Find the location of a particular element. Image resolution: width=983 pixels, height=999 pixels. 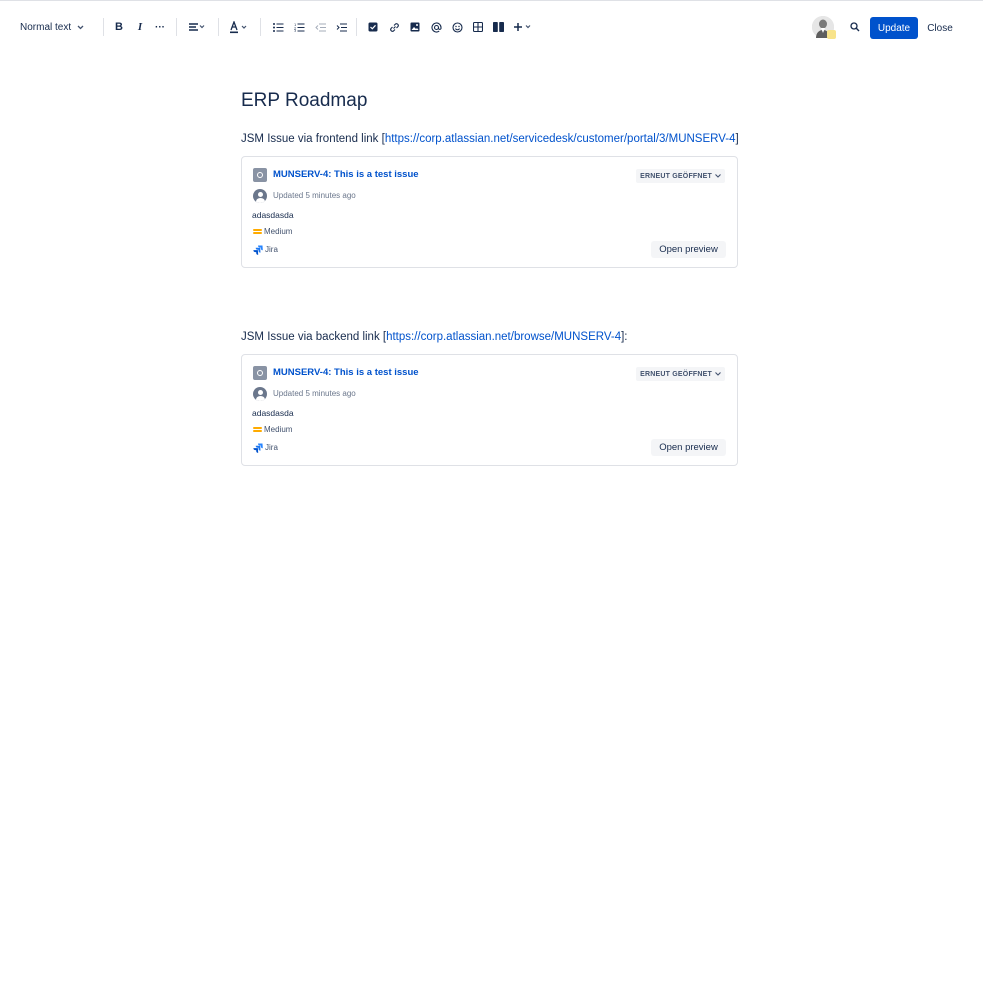

indent-icon is located at coordinates (341, 27).